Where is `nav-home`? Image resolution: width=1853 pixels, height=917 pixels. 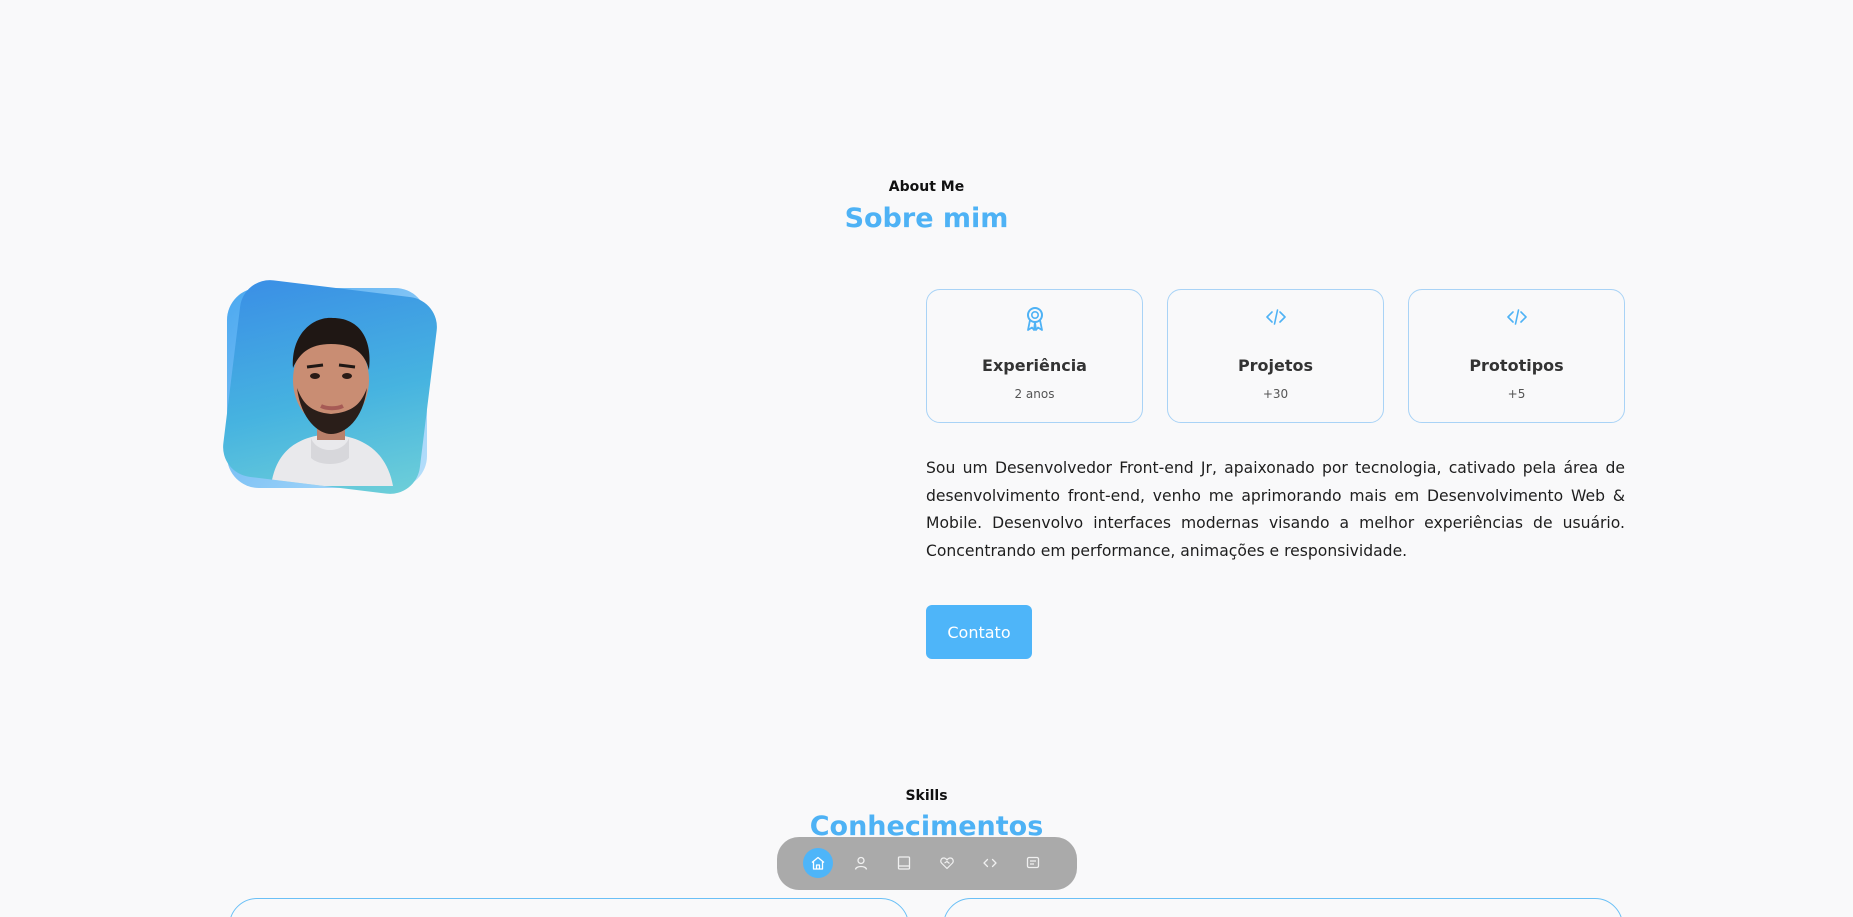 nav-home is located at coordinates (818, 863).